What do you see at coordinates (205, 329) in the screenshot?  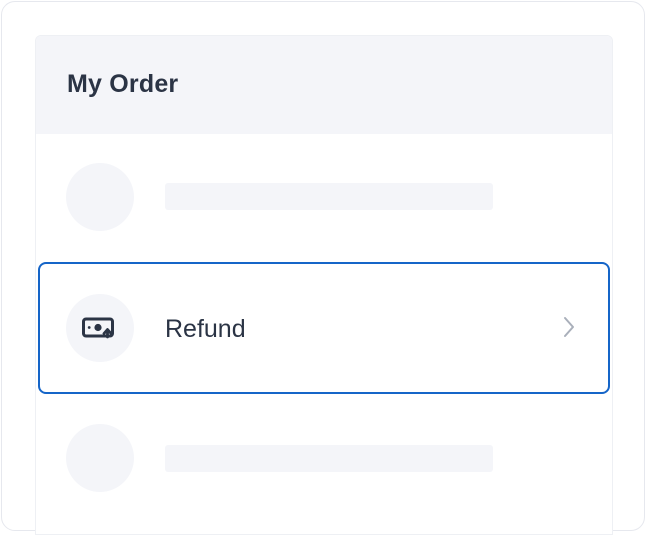 I see `refund-label: Refund` at bounding box center [205, 329].